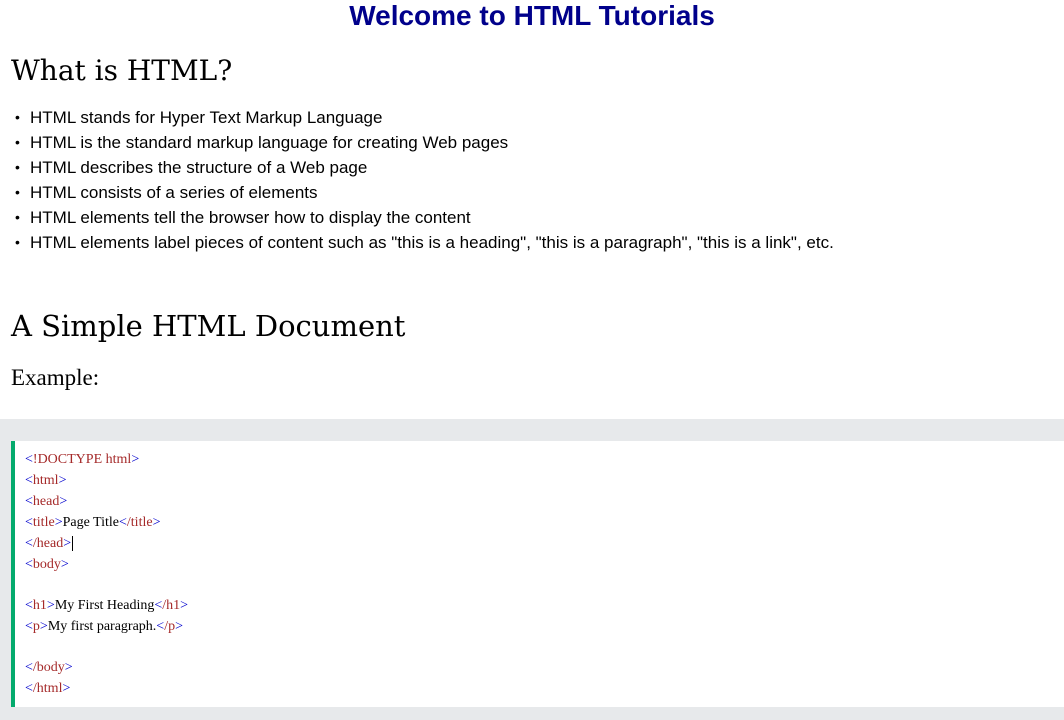  What do you see at coordinates (46, 480) in the screenshot?
I see `code-line-html-open: <html>` at bounding box center [46, 480].